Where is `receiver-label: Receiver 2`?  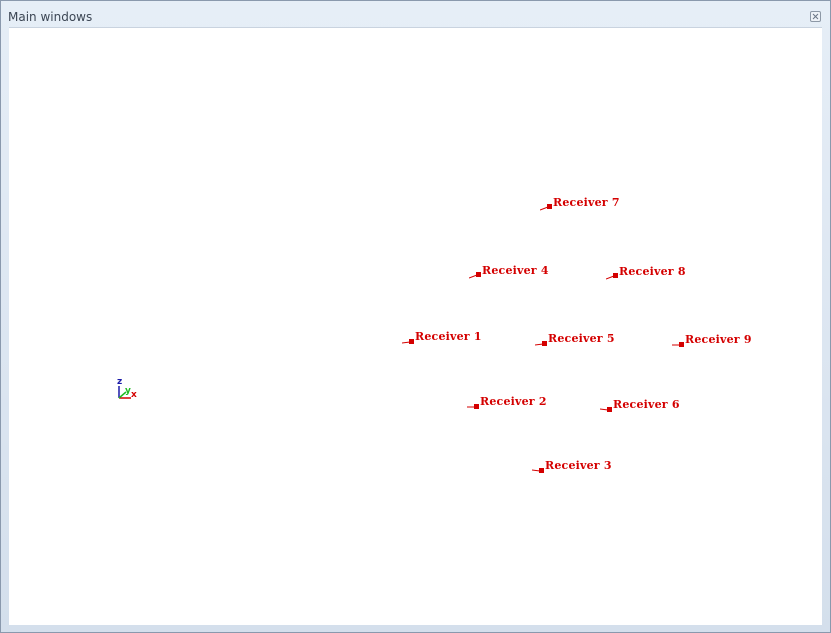 receiver-label: Receiver 2 is located at coordinates (513, 401).